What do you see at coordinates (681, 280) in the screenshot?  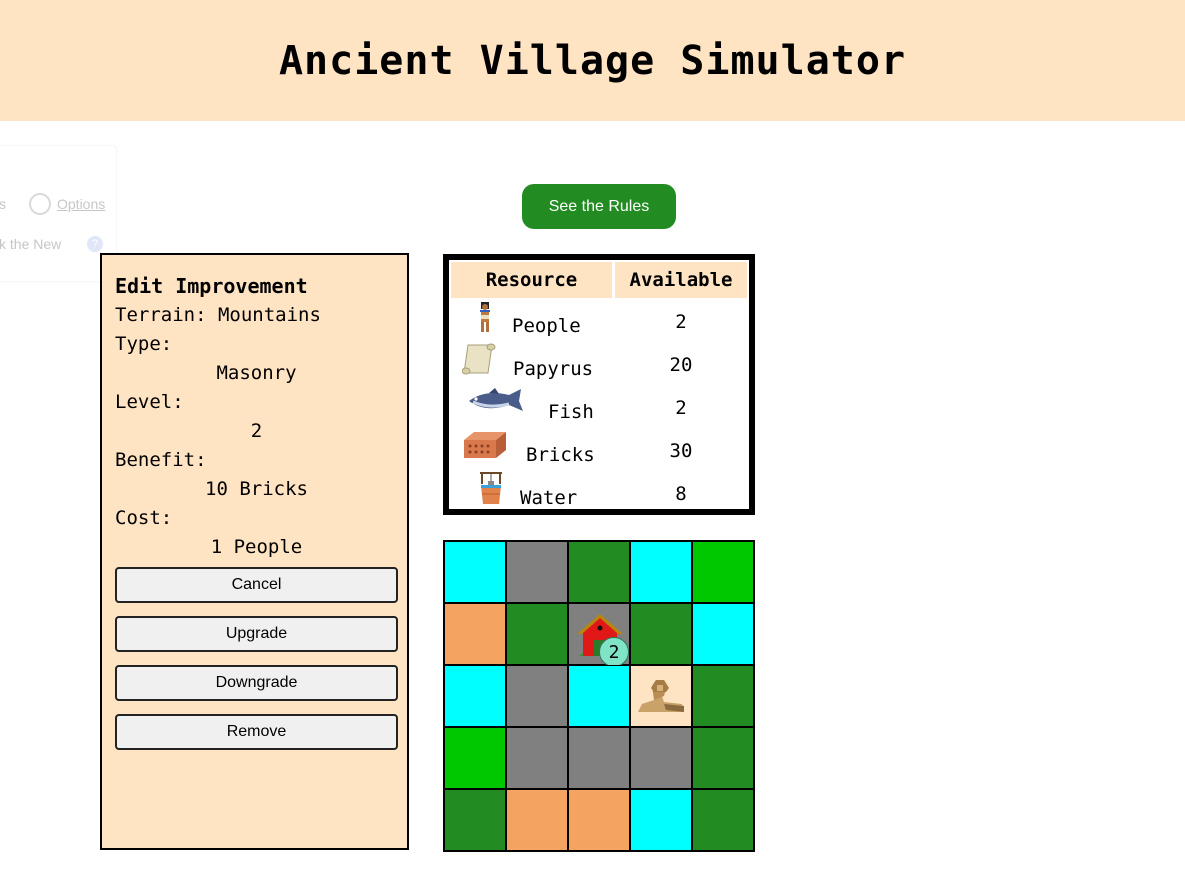 I see `available-column-header: Available` at bounding box center [681, 280].